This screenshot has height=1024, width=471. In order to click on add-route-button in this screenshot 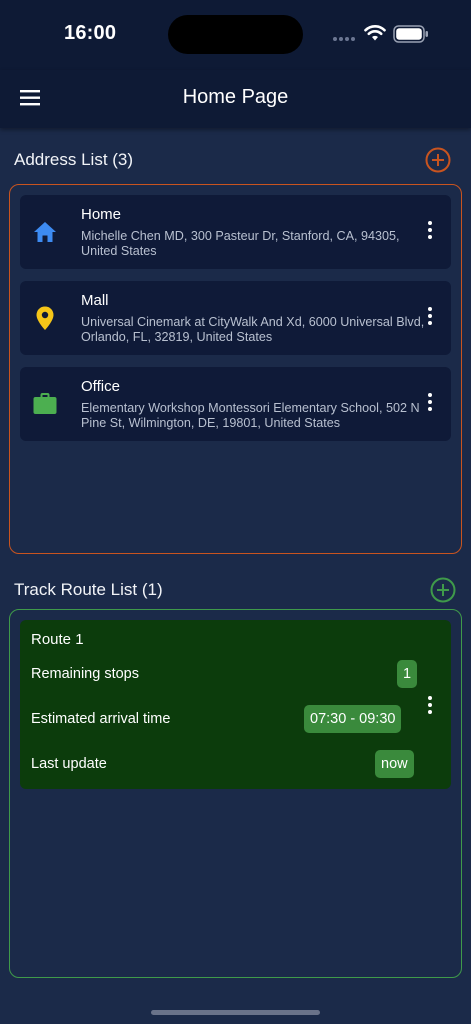, I will do `click(443, 590)`.